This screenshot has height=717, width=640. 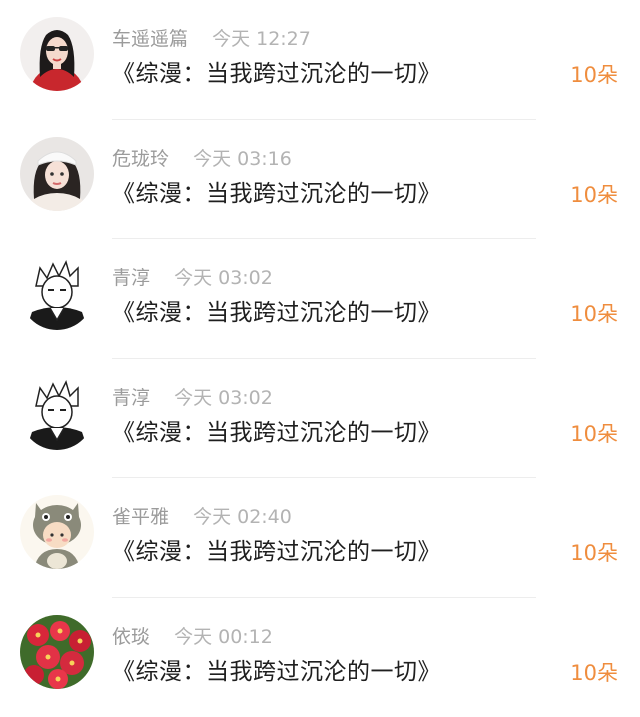 I want to click on timestamp: 今天 03:16, so click(x=242, y=159).